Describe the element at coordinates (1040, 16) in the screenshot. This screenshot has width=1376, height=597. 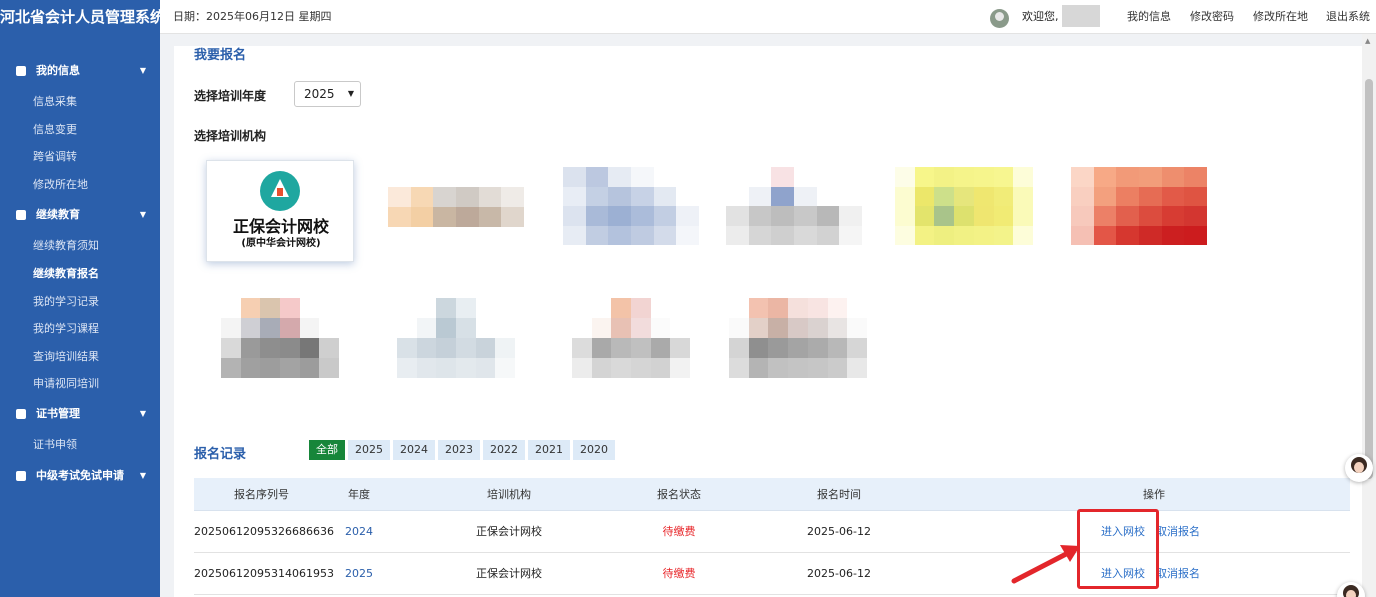
I see `welcome-text: 欢迎您,` at that location.